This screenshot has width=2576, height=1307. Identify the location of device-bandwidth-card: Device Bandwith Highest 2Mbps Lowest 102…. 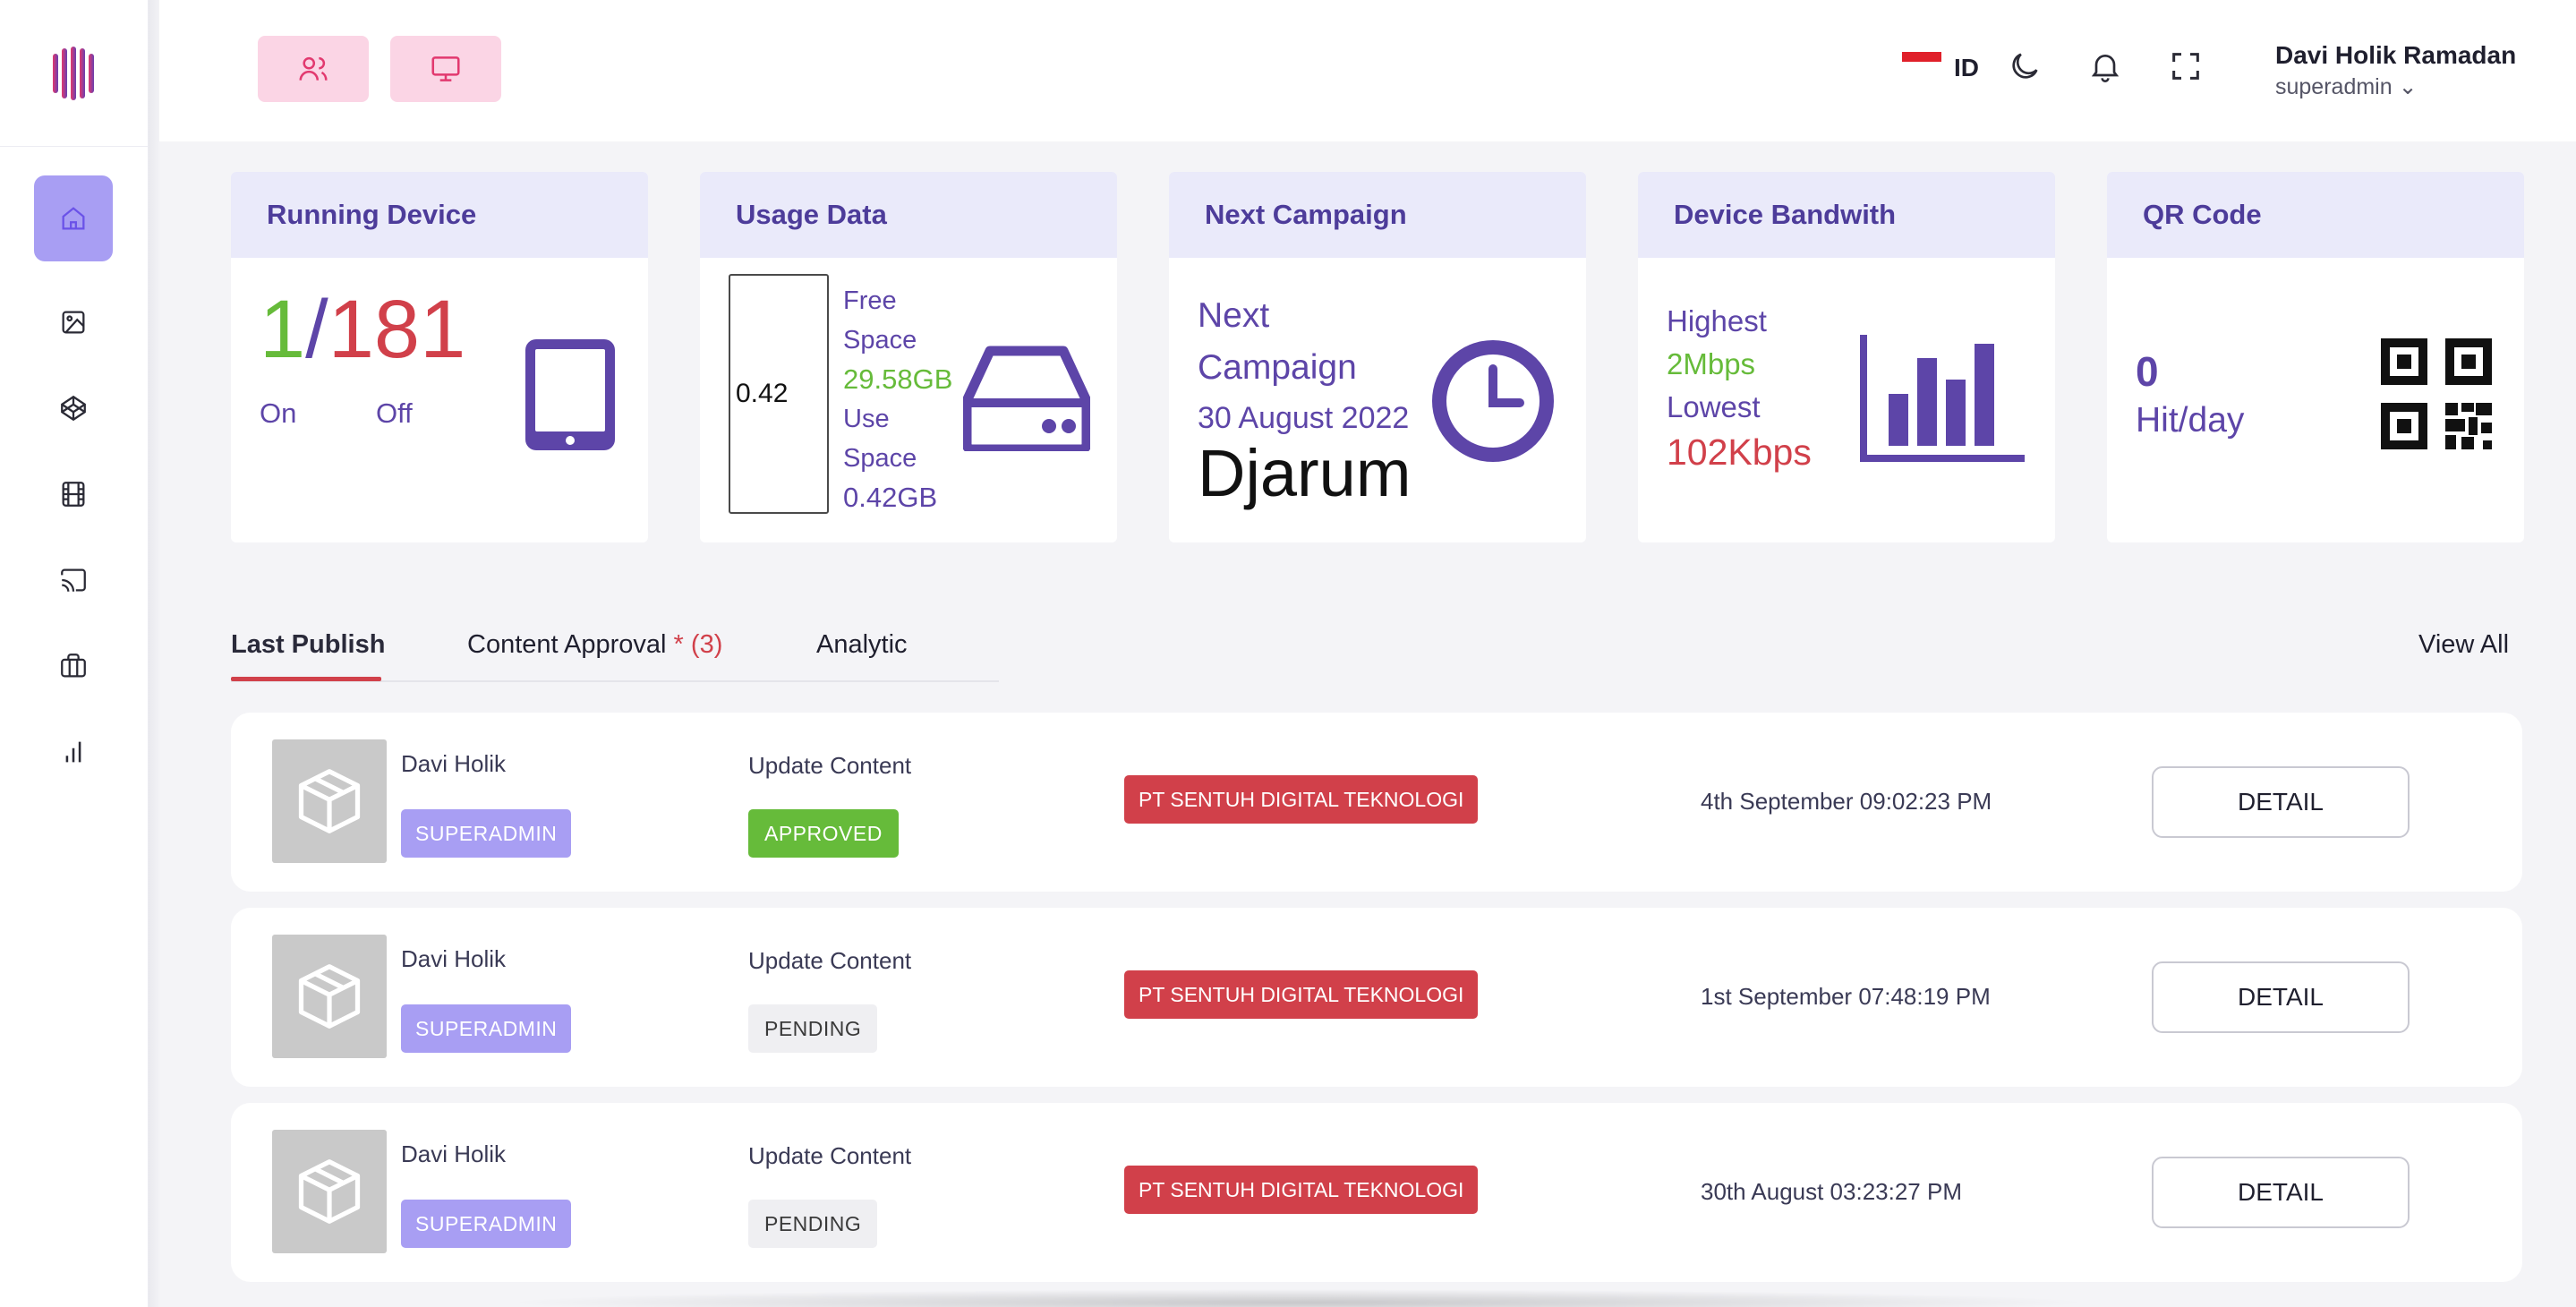
(1846, 357).